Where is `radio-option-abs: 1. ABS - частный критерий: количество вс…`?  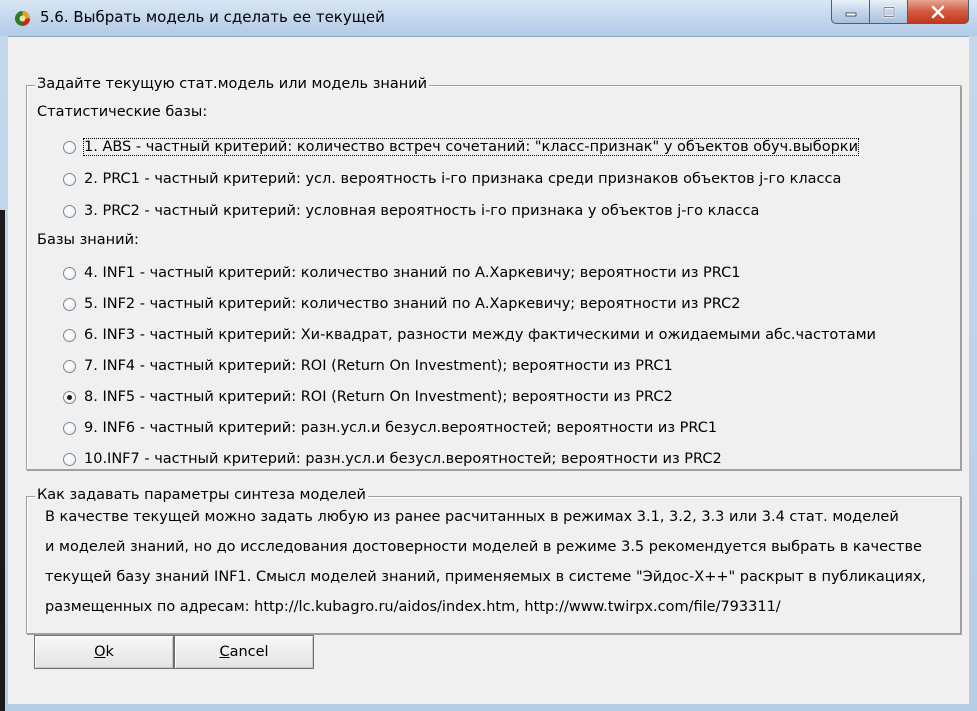
radio-option-abs: 1. ABS - частный критерий: количество вс… is located at coordinates (461, 147).